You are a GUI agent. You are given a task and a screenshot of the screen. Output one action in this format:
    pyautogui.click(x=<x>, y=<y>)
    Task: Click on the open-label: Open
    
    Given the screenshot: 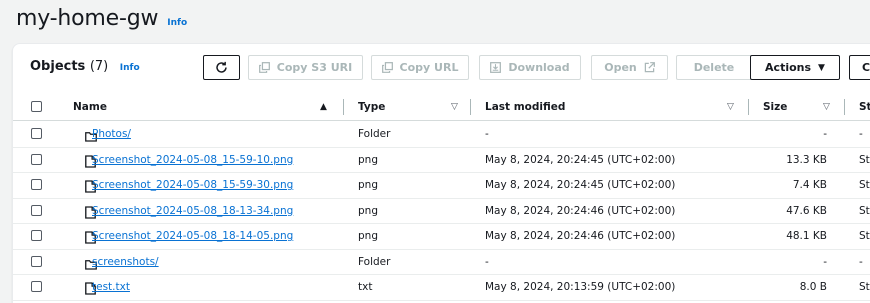 What is the action you would take?
    pyautogui.click(x=620, y=67)
    